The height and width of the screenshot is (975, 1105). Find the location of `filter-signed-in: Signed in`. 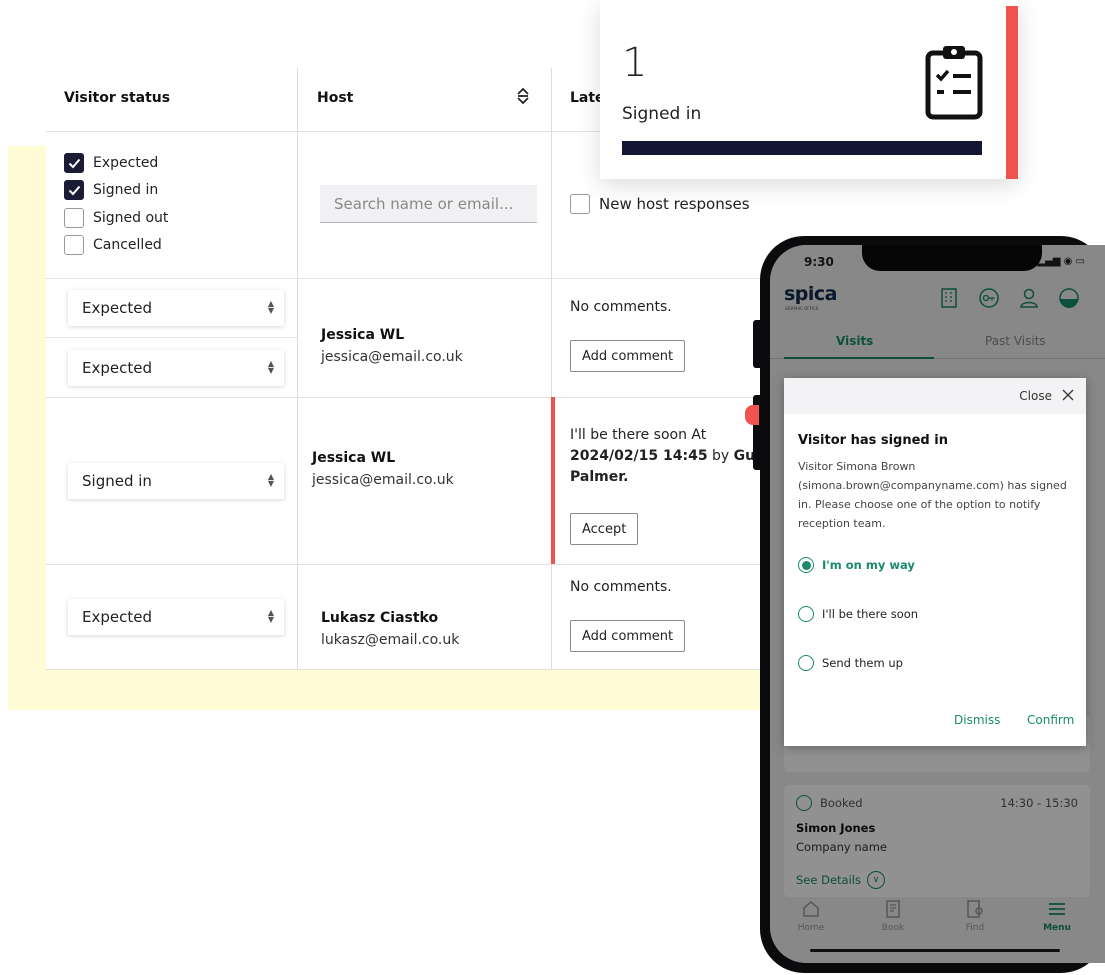

filter-signed-in: Signed in is located at coordinates (111, 190).